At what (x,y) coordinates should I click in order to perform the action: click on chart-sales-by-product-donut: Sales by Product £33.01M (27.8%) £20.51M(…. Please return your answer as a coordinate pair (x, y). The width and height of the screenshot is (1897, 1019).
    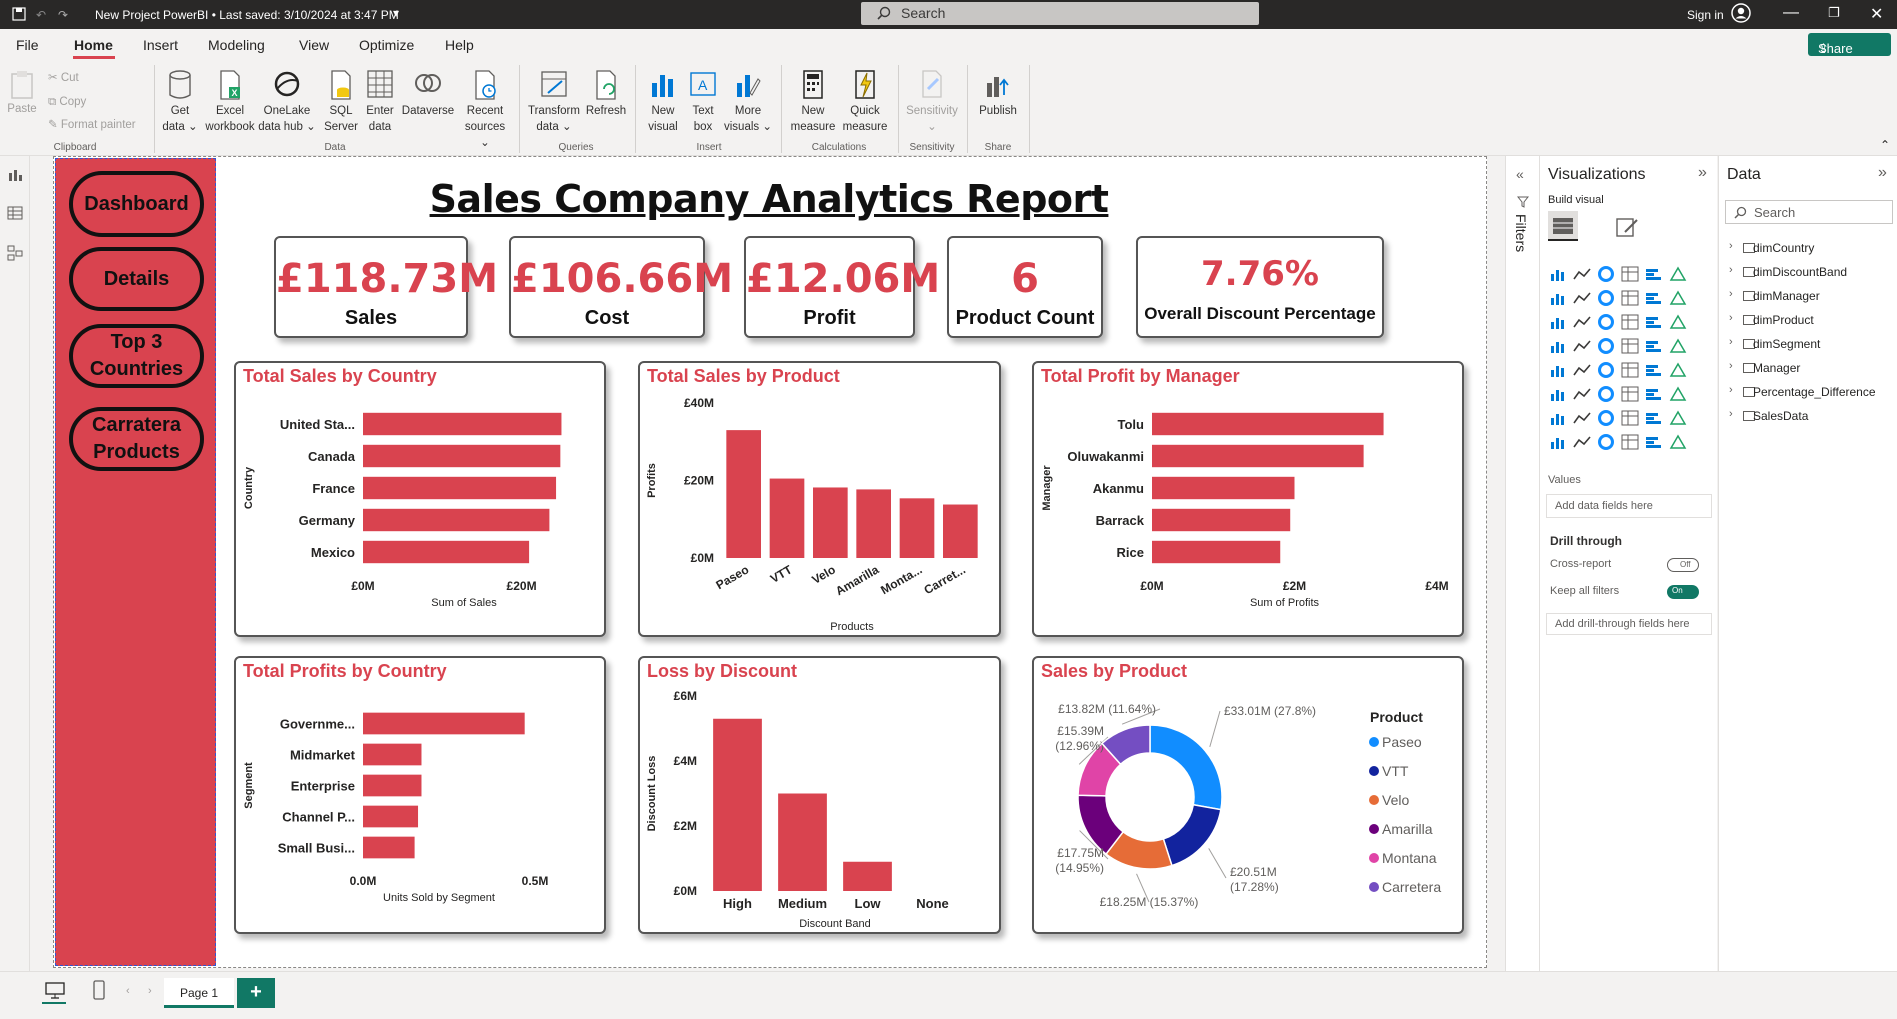
    Looking at the image, I should click on (1248, 795).